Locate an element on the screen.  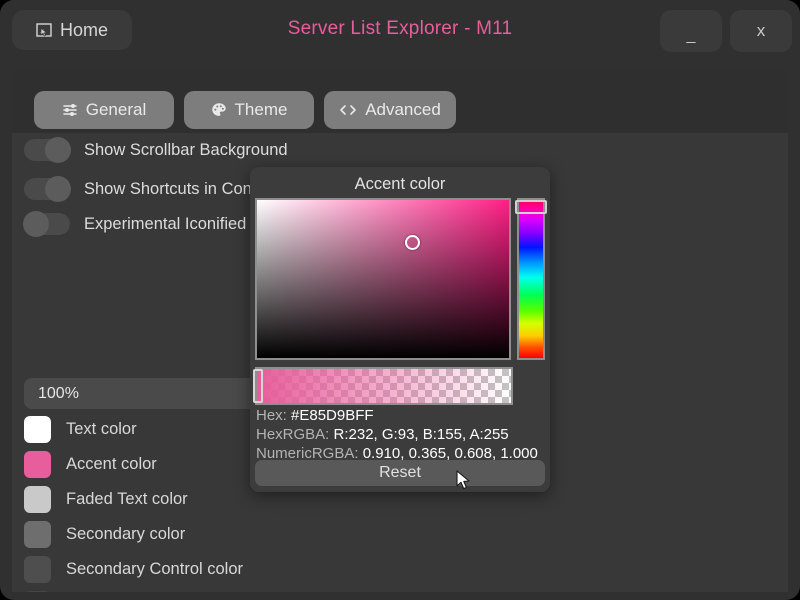
tab-bar: General Theme Advanced is located at coordinates (400, 100).